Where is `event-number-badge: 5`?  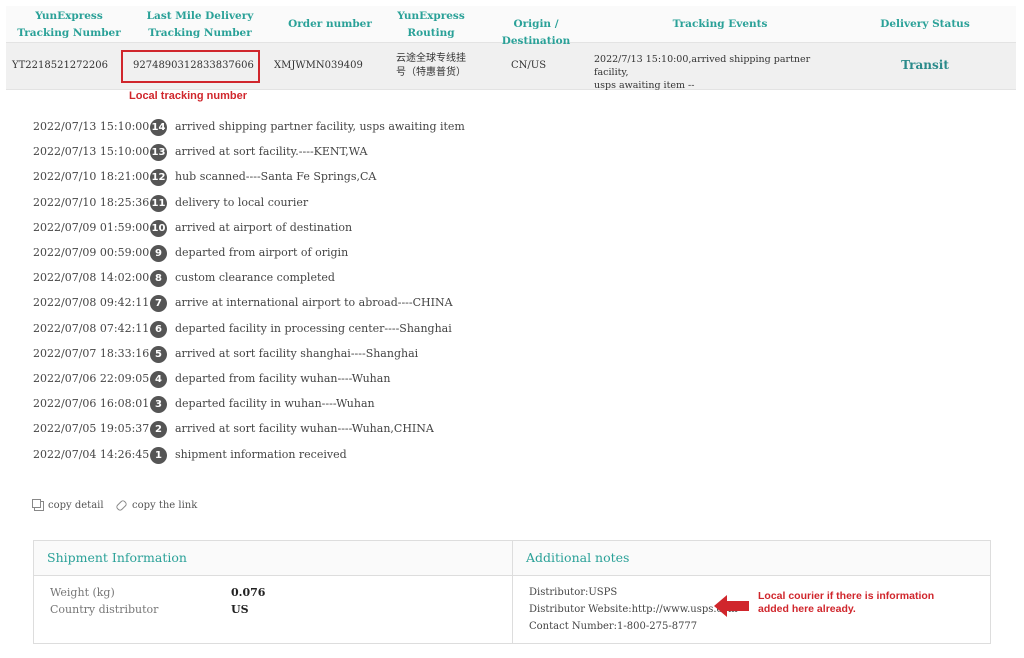 event-number-badge: 5 is located at coordinates (158, 354).